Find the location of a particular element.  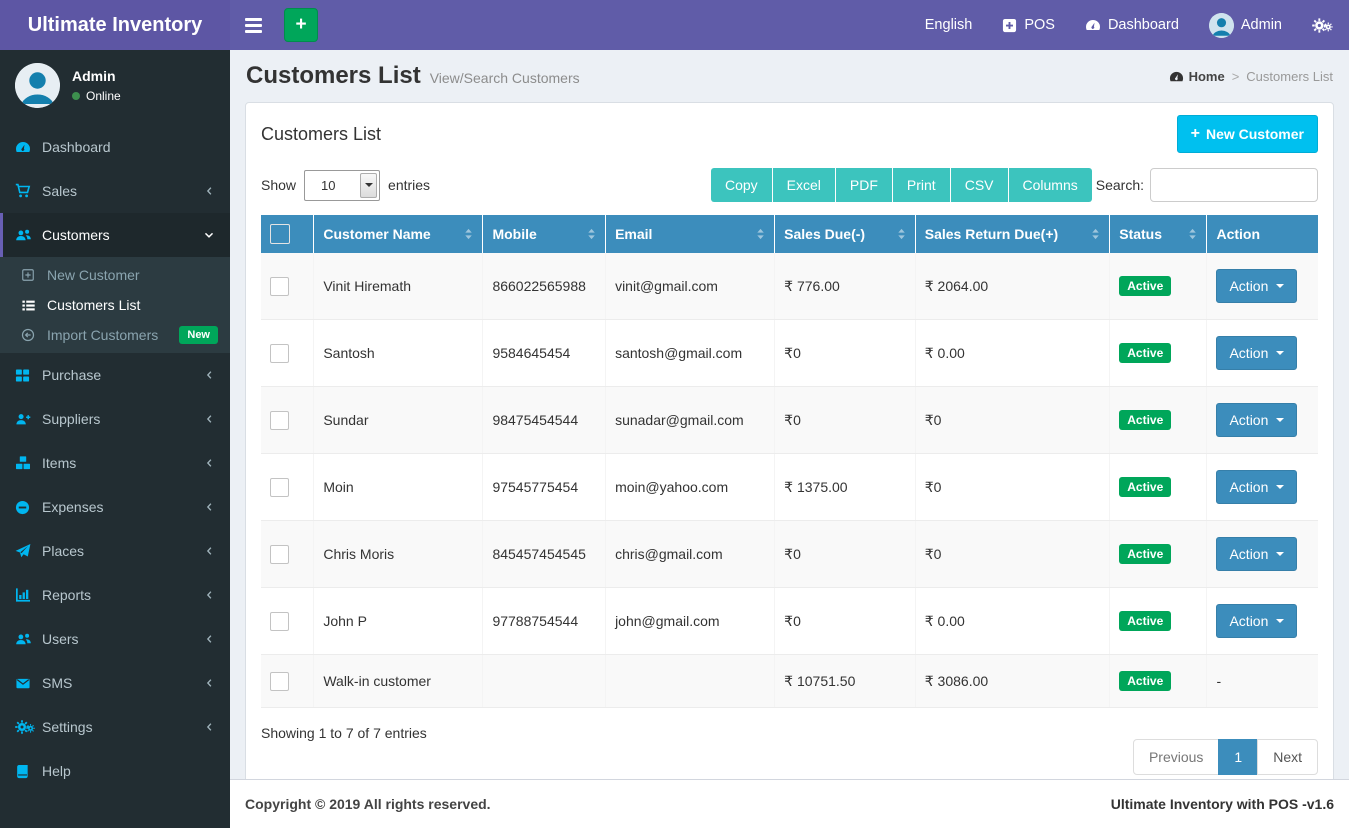

sort-icon is located at coordinates (592, 234).